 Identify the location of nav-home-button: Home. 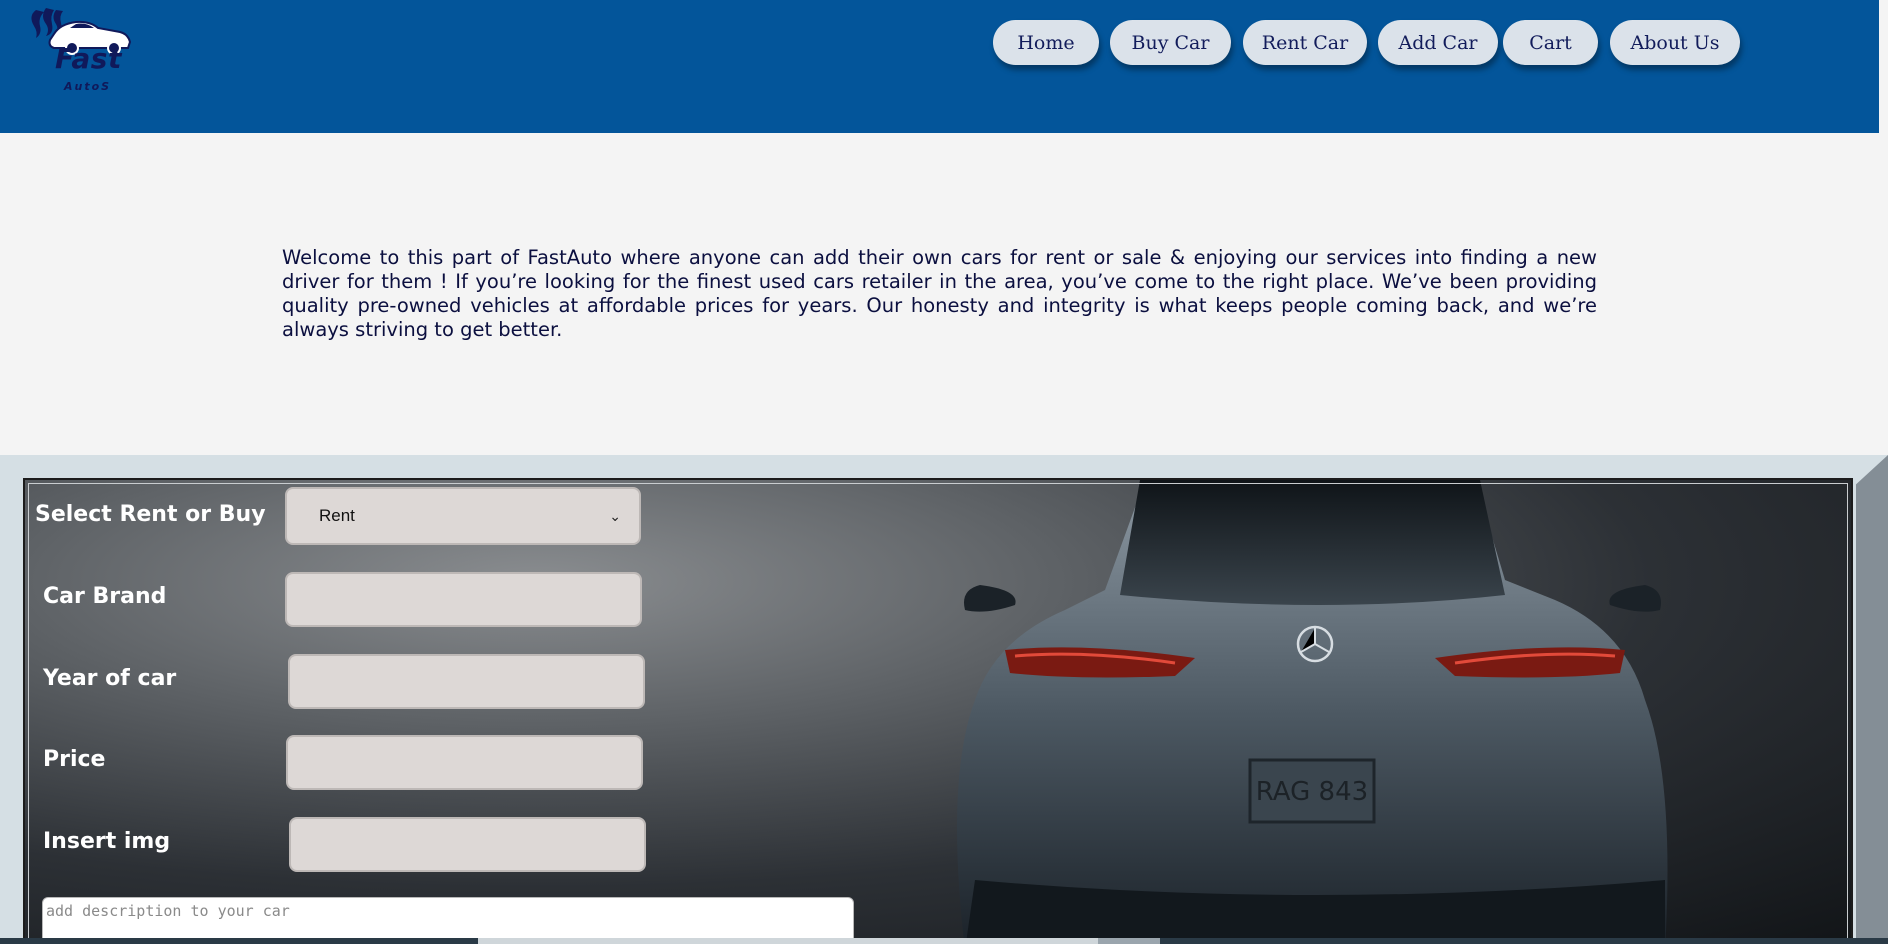
(1046, 42).